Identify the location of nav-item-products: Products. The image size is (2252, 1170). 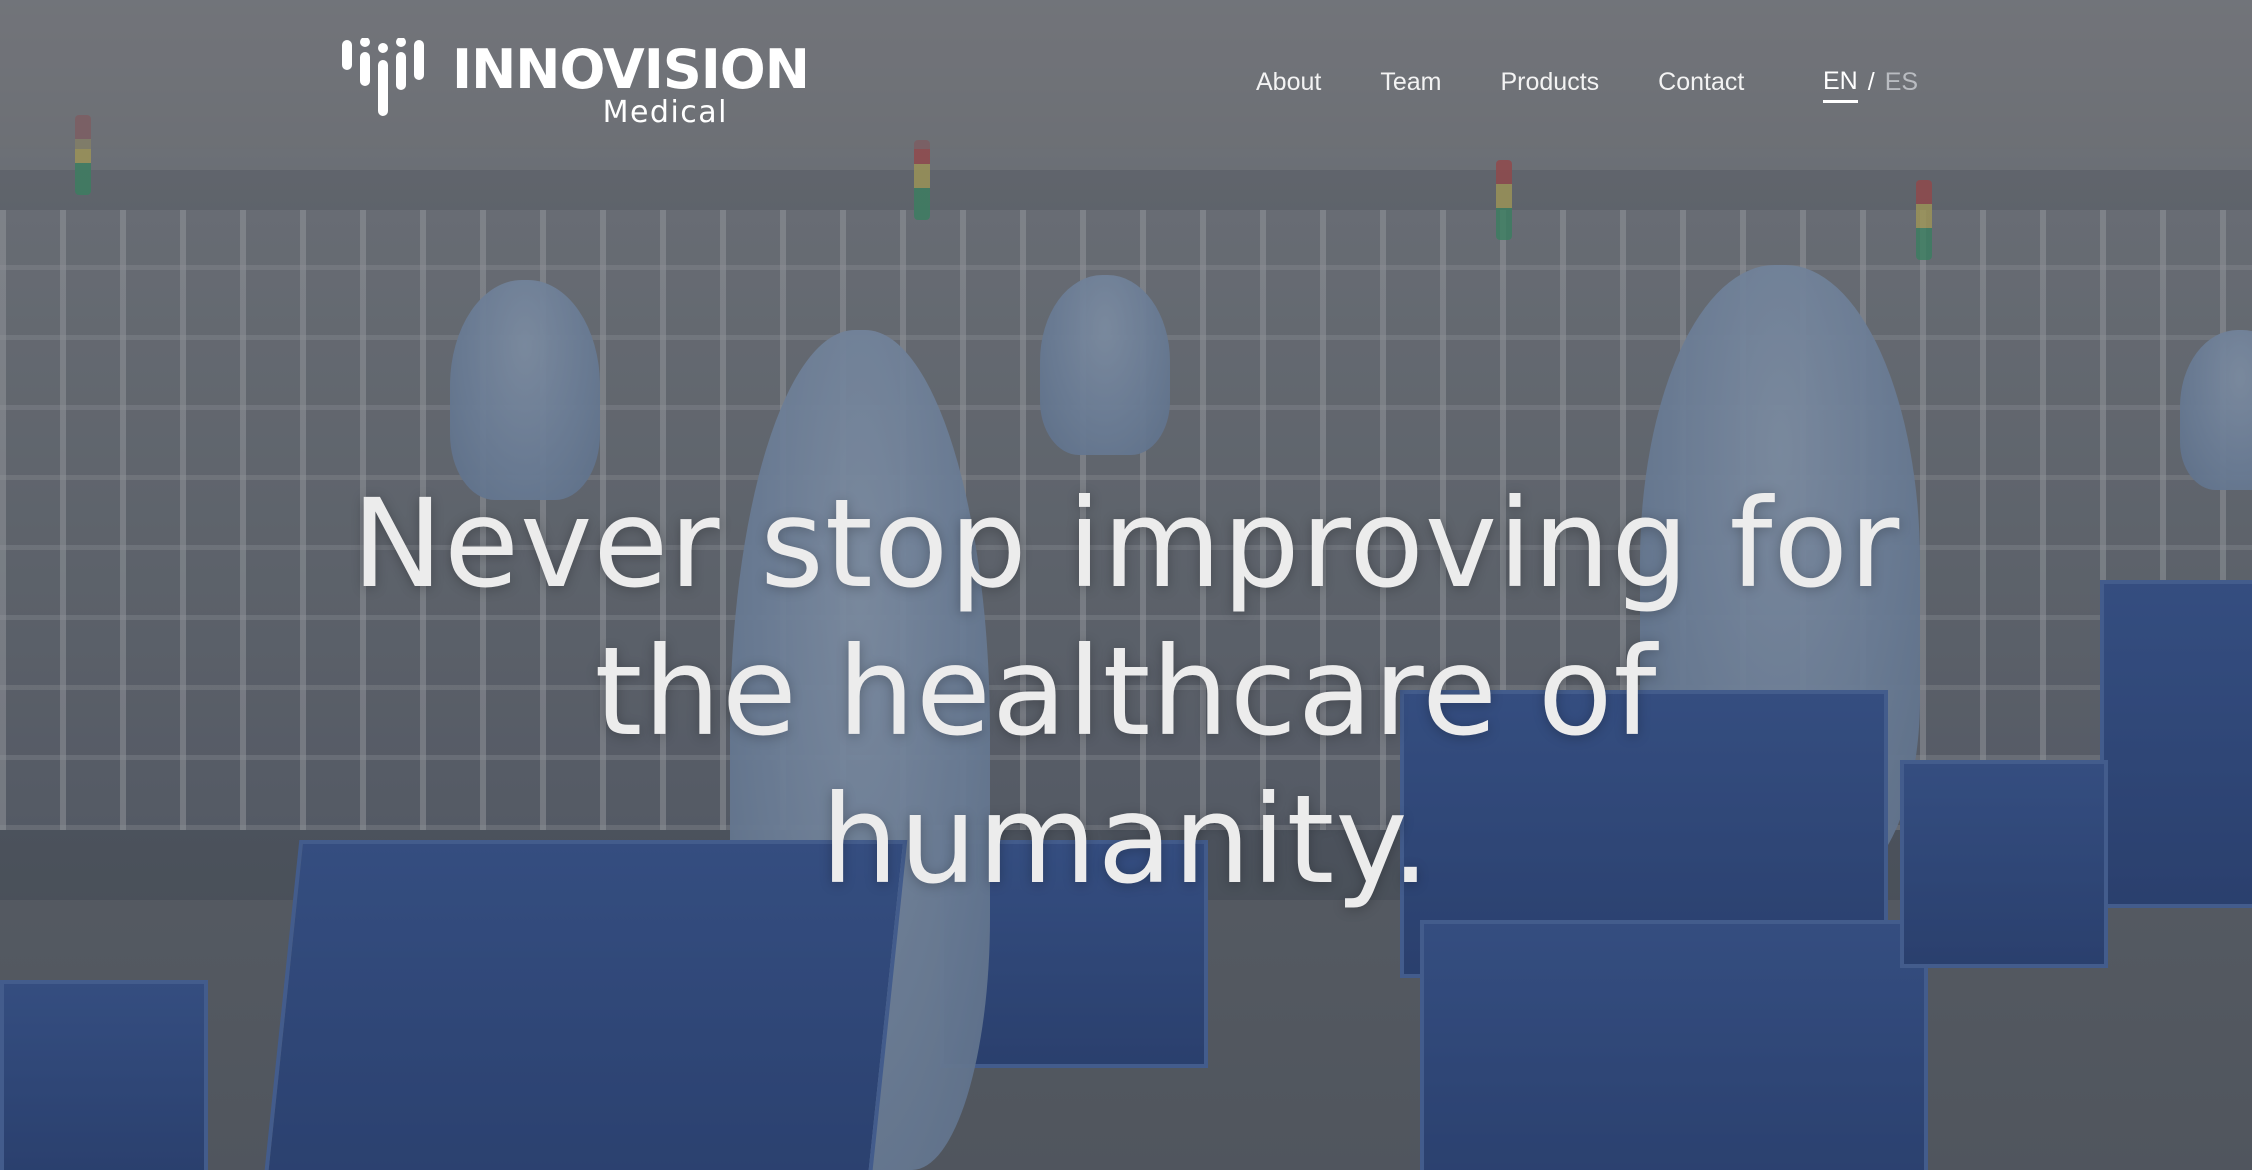
(1549, 82).